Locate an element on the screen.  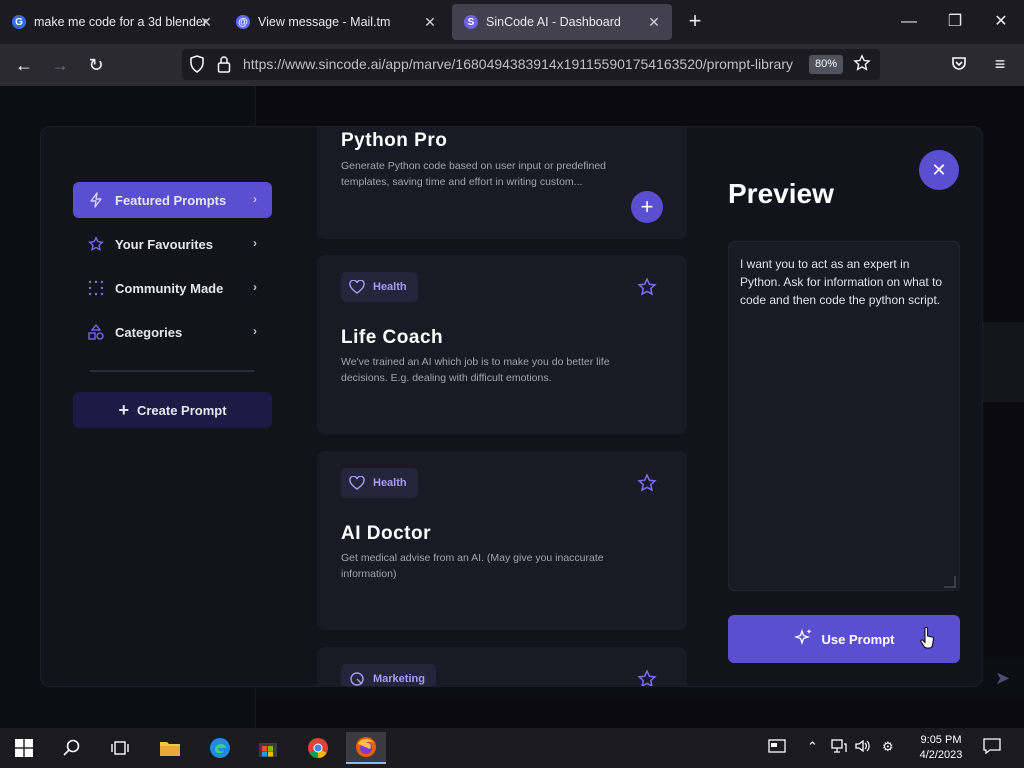
prompt-card-title: AI Doctor is located at coordinates (386, 533).